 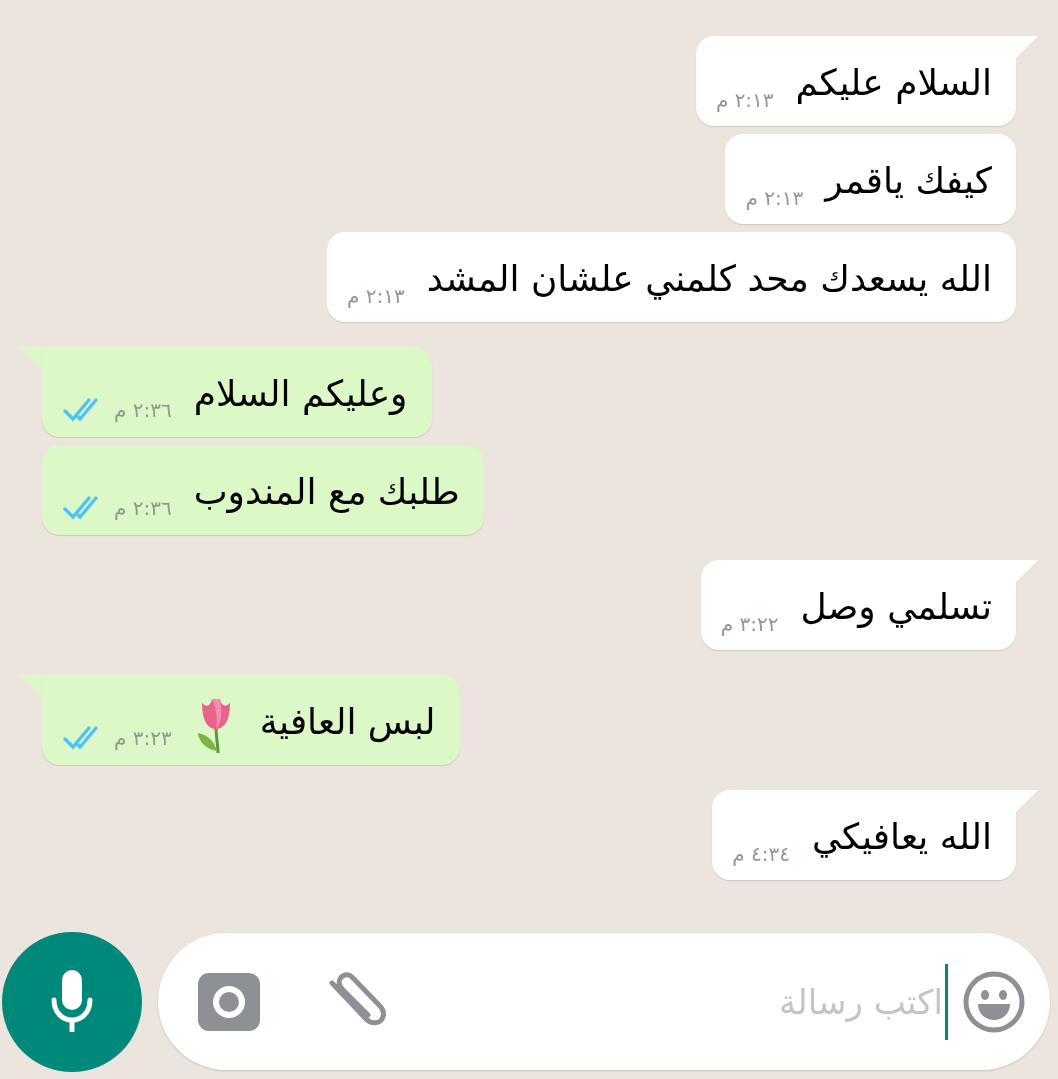 I want to click on smiley-icon, so click(x=994, y=1001).